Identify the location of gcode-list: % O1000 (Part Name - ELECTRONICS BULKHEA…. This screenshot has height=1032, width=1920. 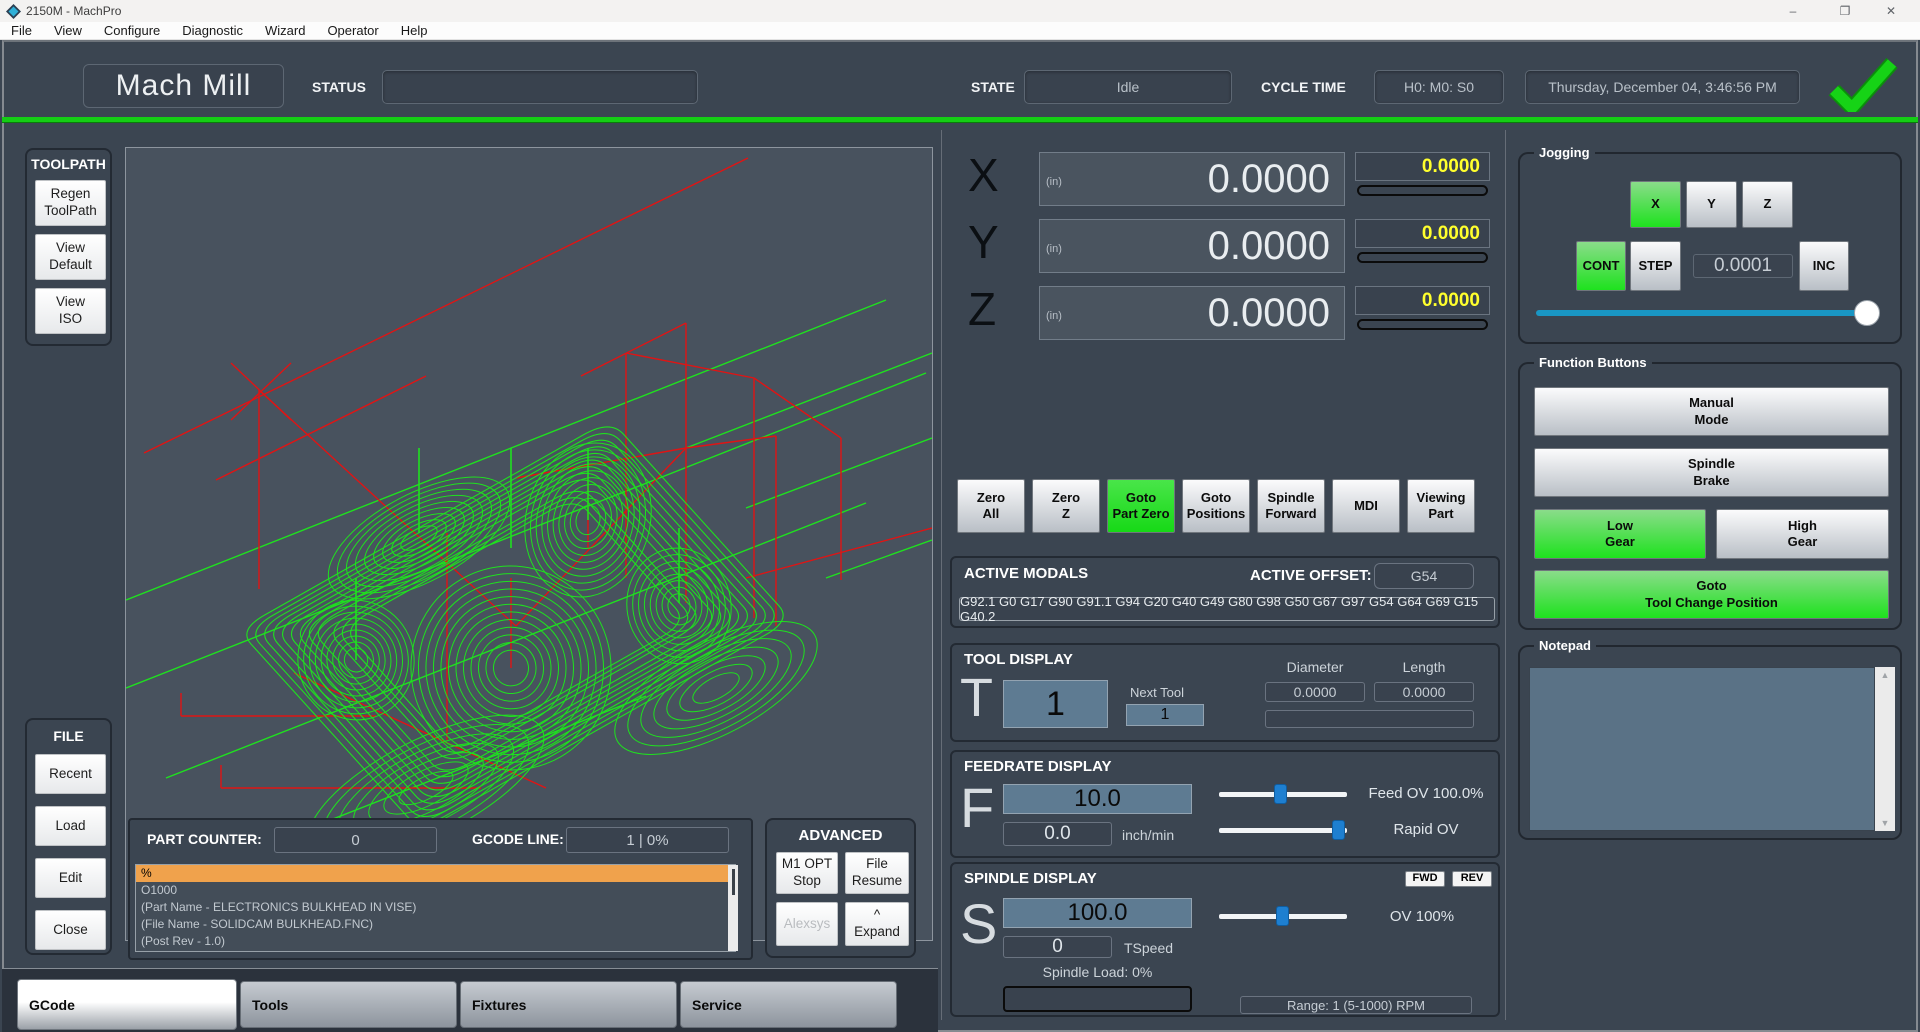
(435, 908).